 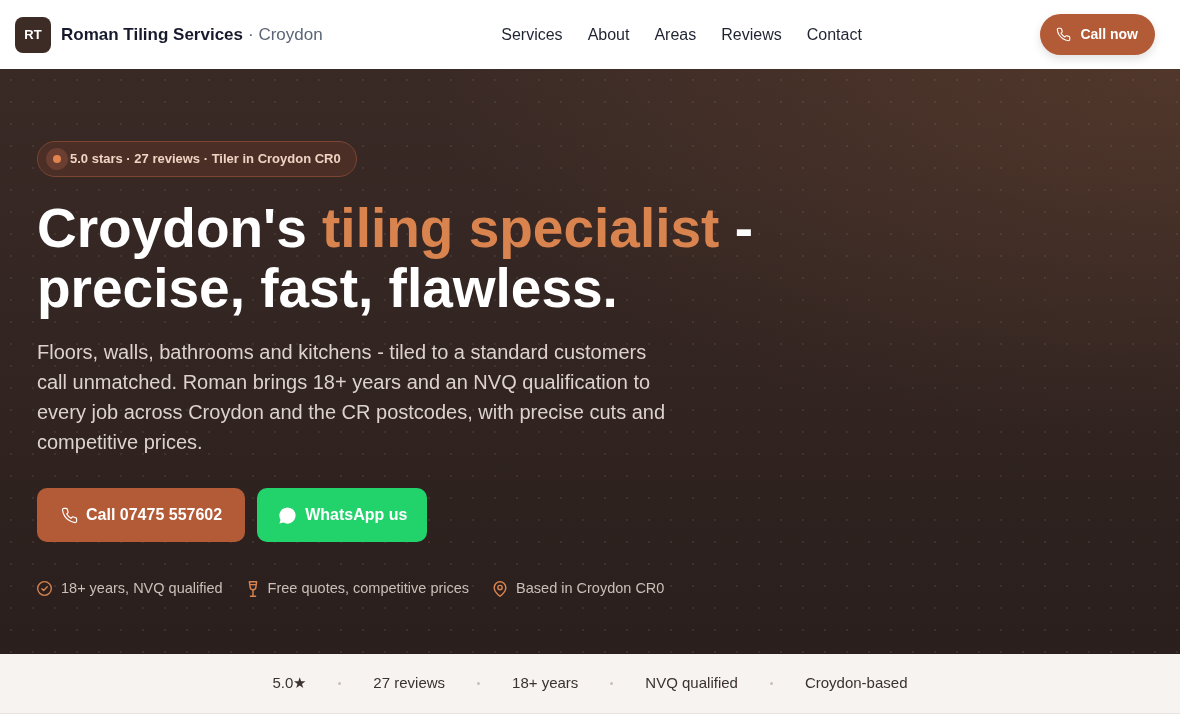 What do you see at coordinates (152, 34) in the screenshot?
I see `brand-name: Roman Tiling Services` at bounding box center [152, 34].